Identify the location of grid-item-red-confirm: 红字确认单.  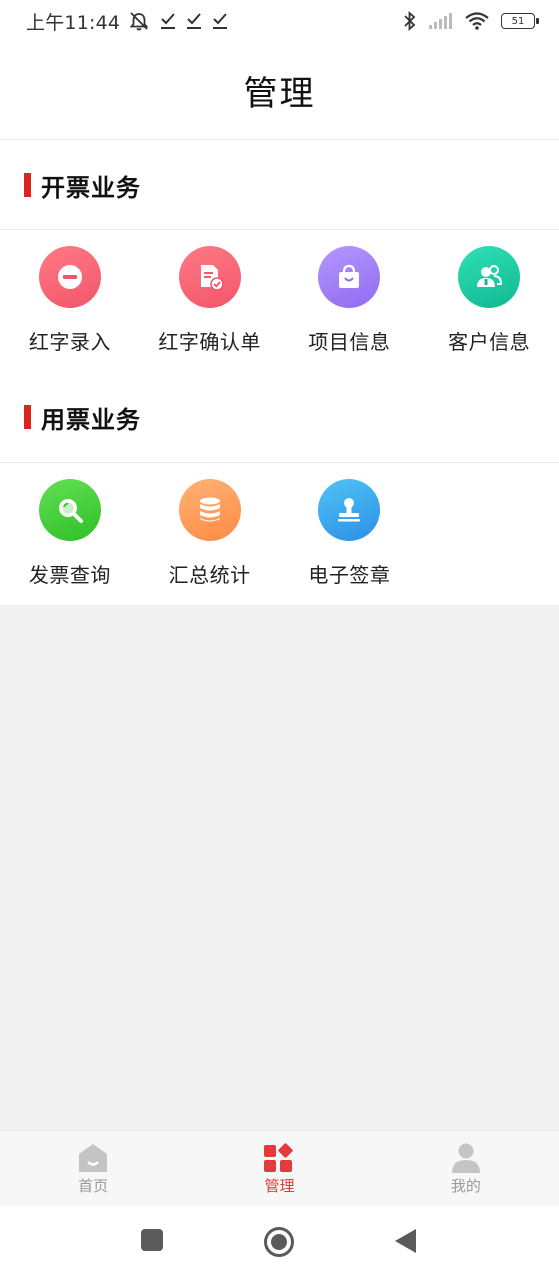
(210, 300).